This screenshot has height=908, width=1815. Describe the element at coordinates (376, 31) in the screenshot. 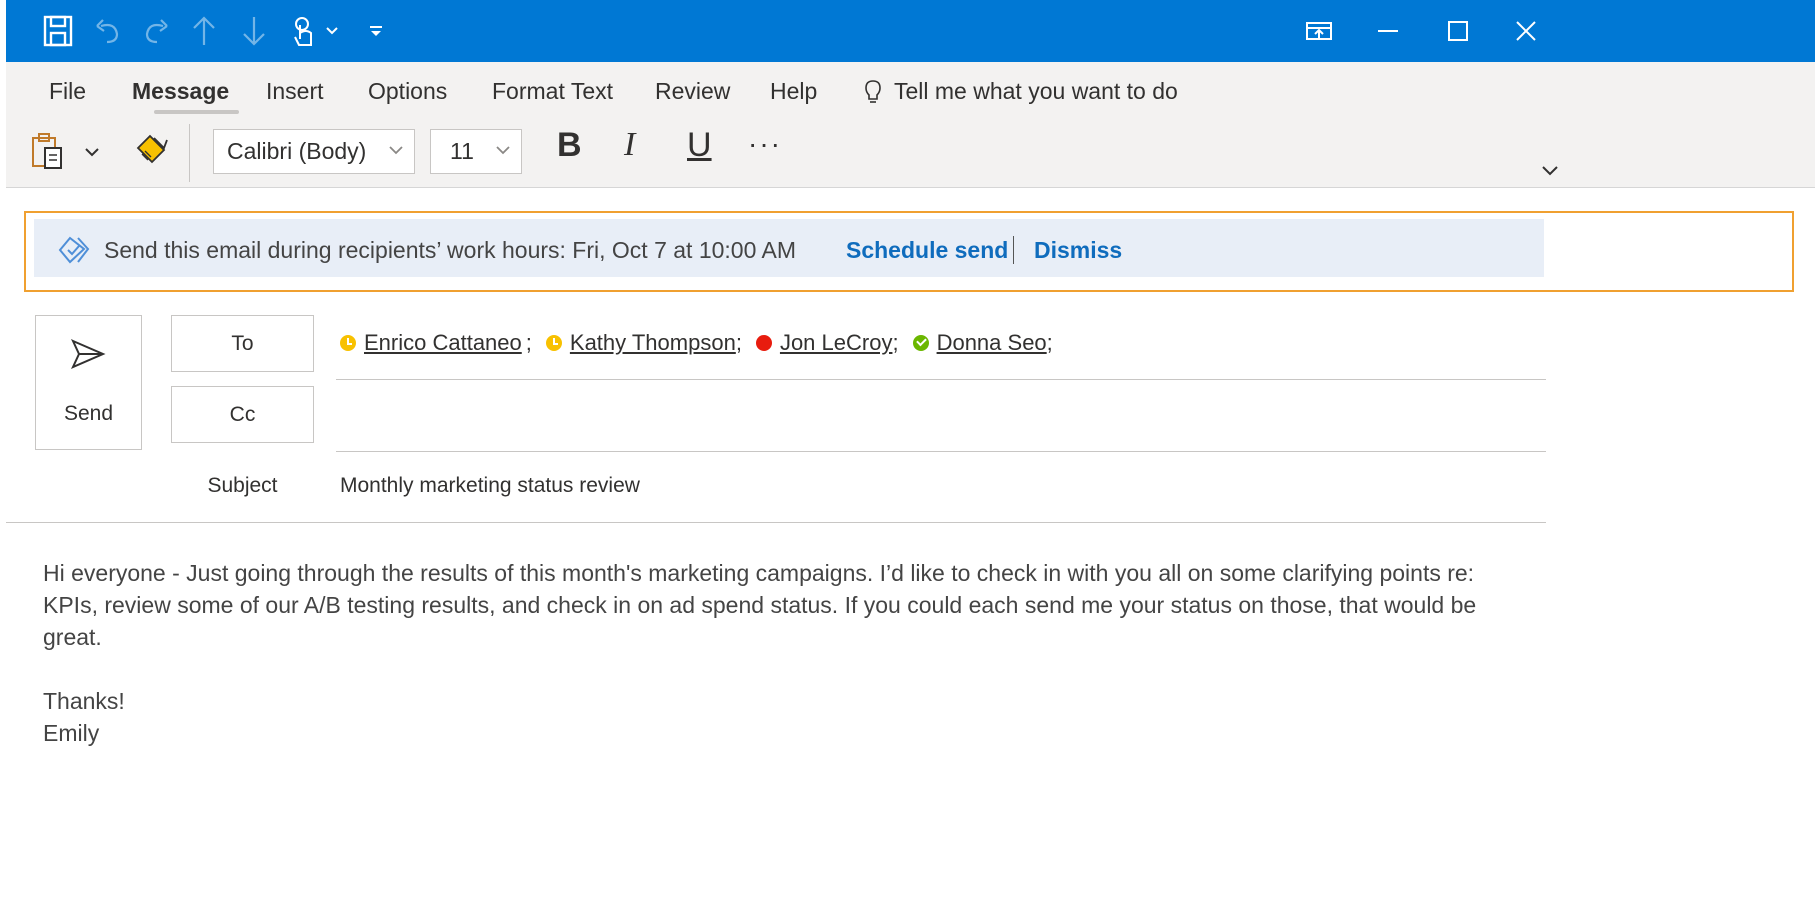

I see `customize-toolbar-icon` at that location.